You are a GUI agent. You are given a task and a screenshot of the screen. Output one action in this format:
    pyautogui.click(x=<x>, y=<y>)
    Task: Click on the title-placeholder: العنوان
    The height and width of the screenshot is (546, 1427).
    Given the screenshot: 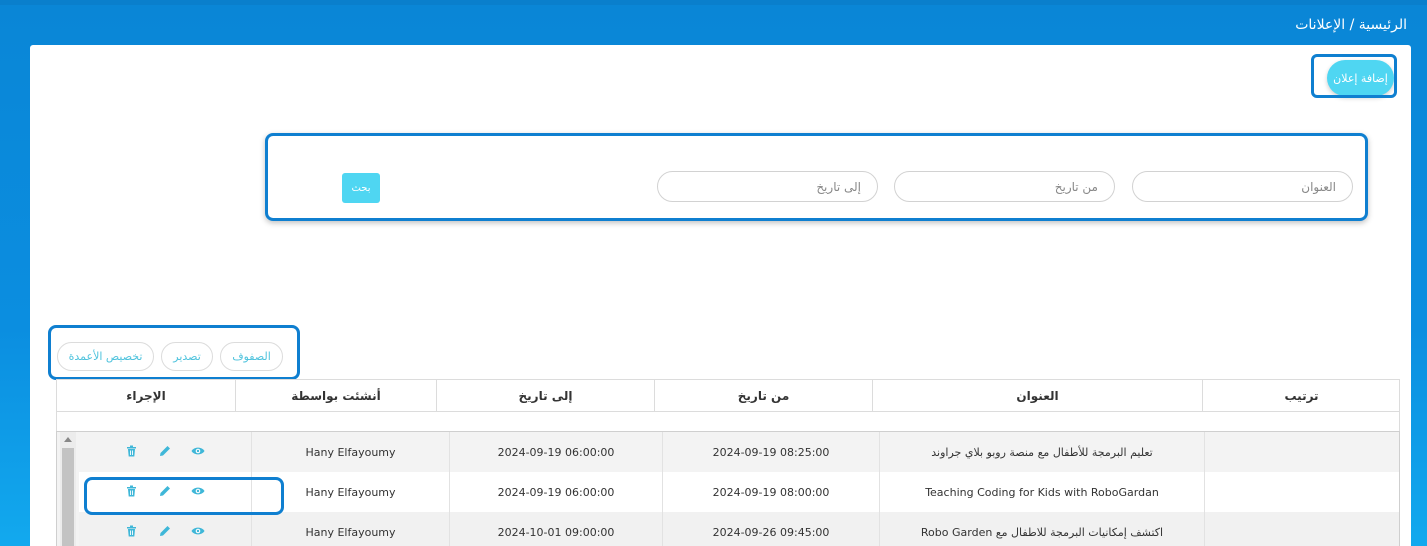 What is the action you would take?
    pyautogui.click(x=1318, y=186)
    